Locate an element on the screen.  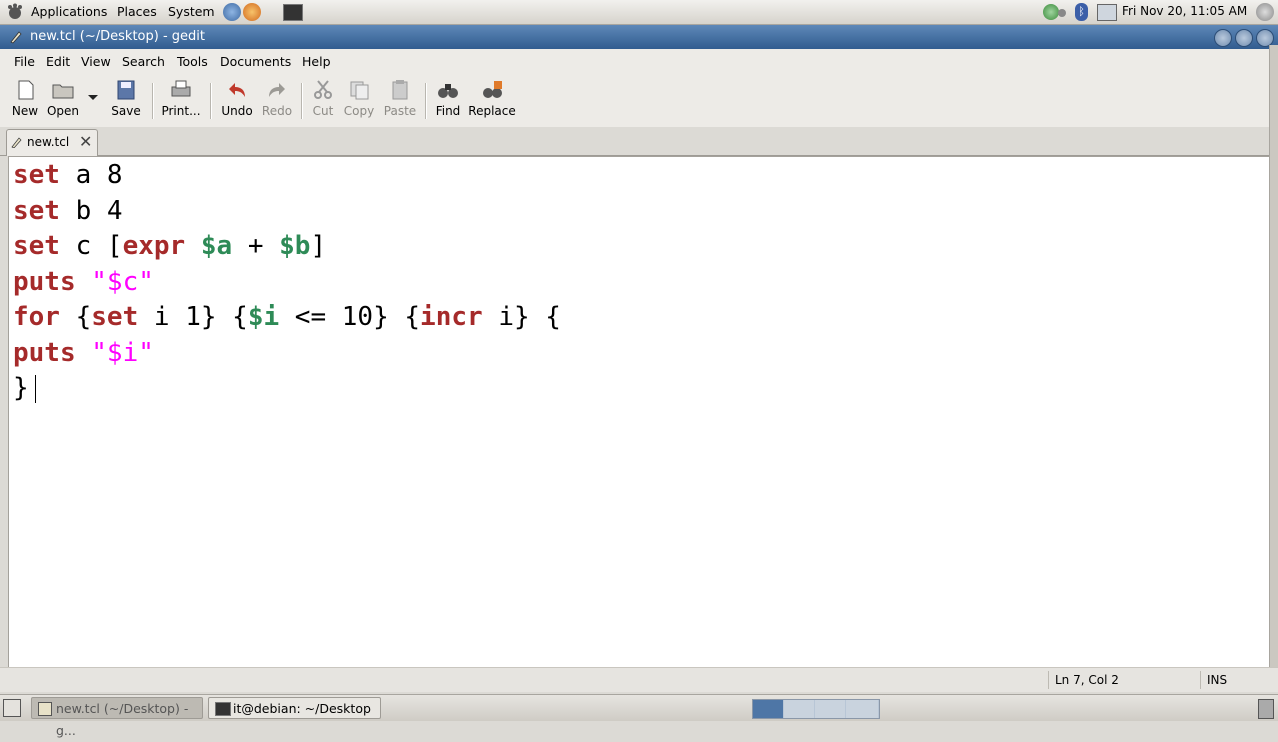
network-icon is located at coordinates (232, 12).